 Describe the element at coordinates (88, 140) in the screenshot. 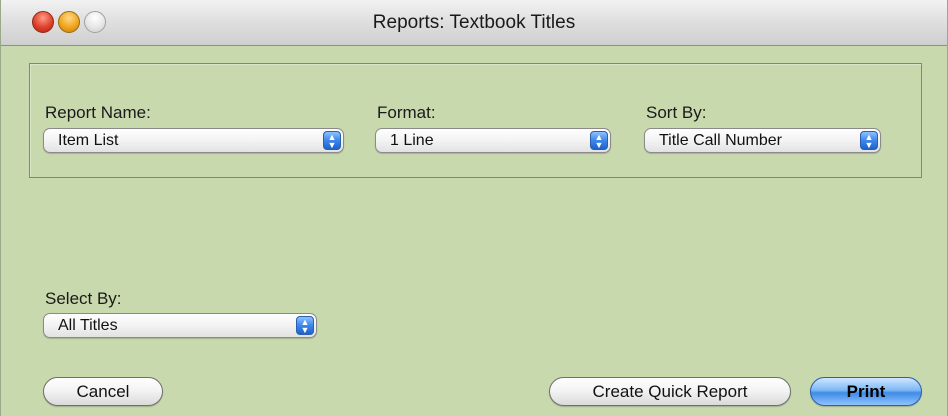

I see `report-name-value: Item List` at that location.